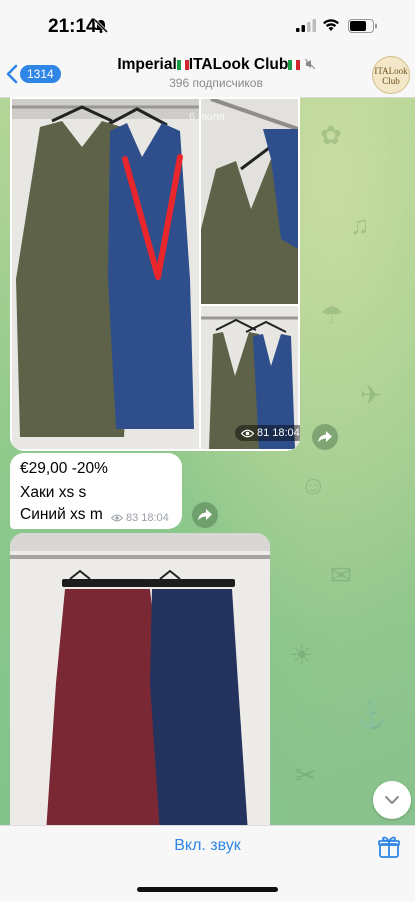 The image size is (415, 901). I want to click on channel-title: Imperial ITALook Club, so click(216, 65).